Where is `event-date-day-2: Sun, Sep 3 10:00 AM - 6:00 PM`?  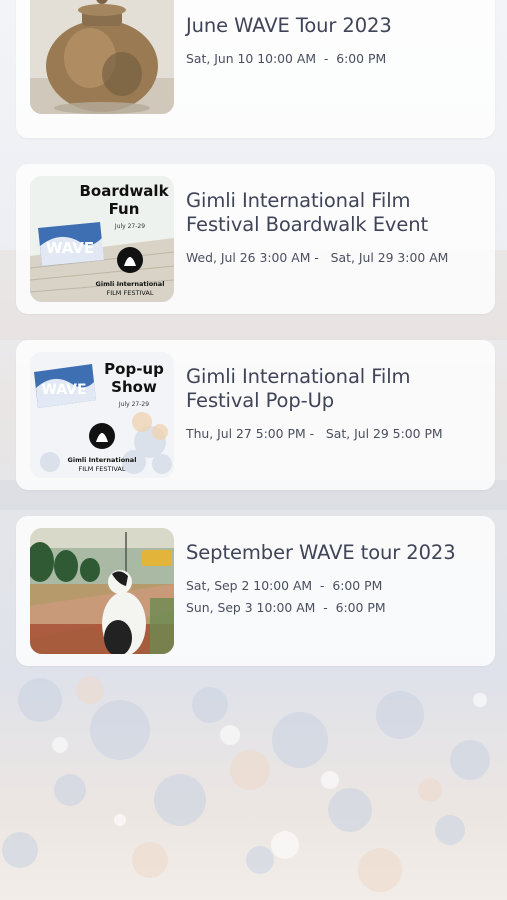 event-date-day-2: Sun, Sep 3 10:00 AM - 6:00 PM is located at coordinates (286, 607).